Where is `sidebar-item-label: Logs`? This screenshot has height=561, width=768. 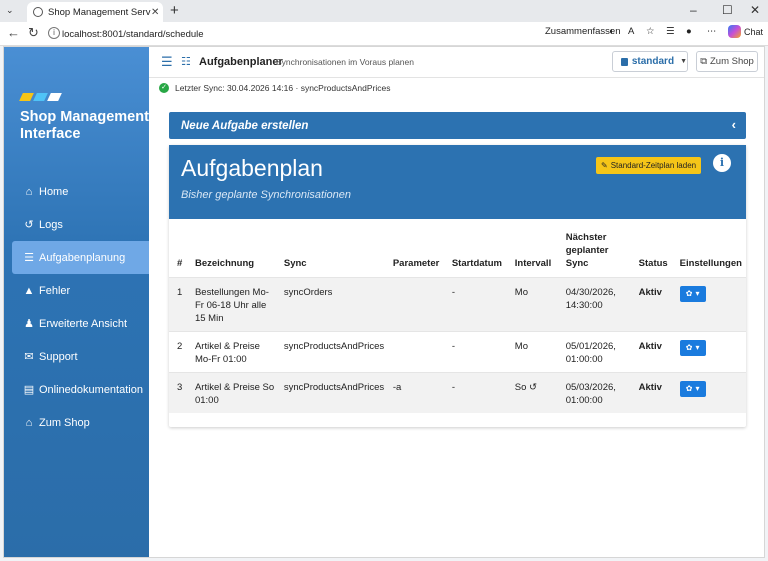 sidebar-item-label: Logs is located at coordinates (51, 224).